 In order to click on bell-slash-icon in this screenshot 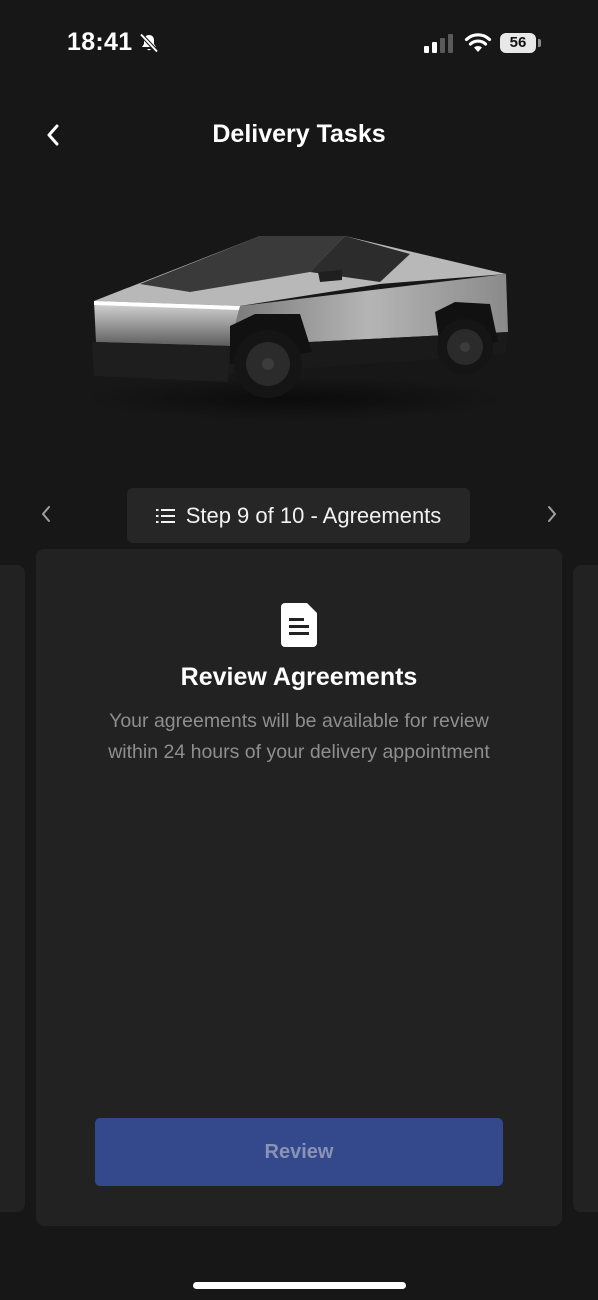, I will do `click(149, 45)`.